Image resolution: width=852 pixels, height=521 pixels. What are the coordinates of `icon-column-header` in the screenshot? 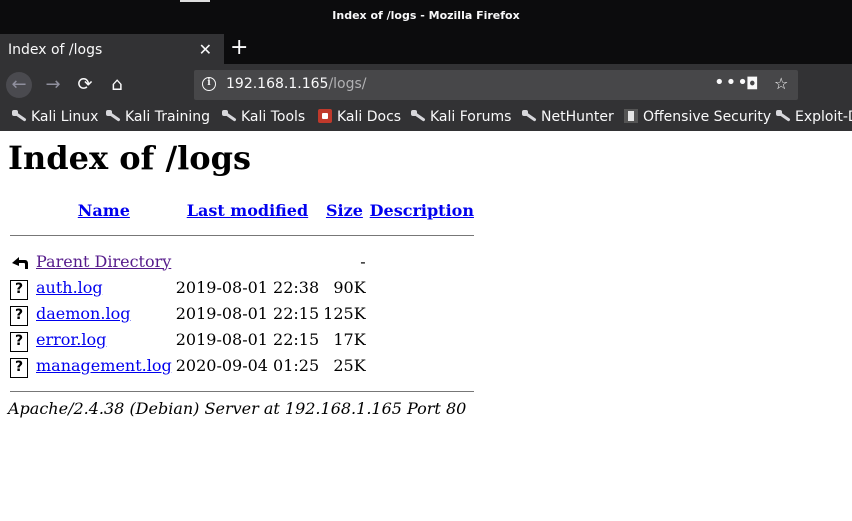 It's located at (21, 210).